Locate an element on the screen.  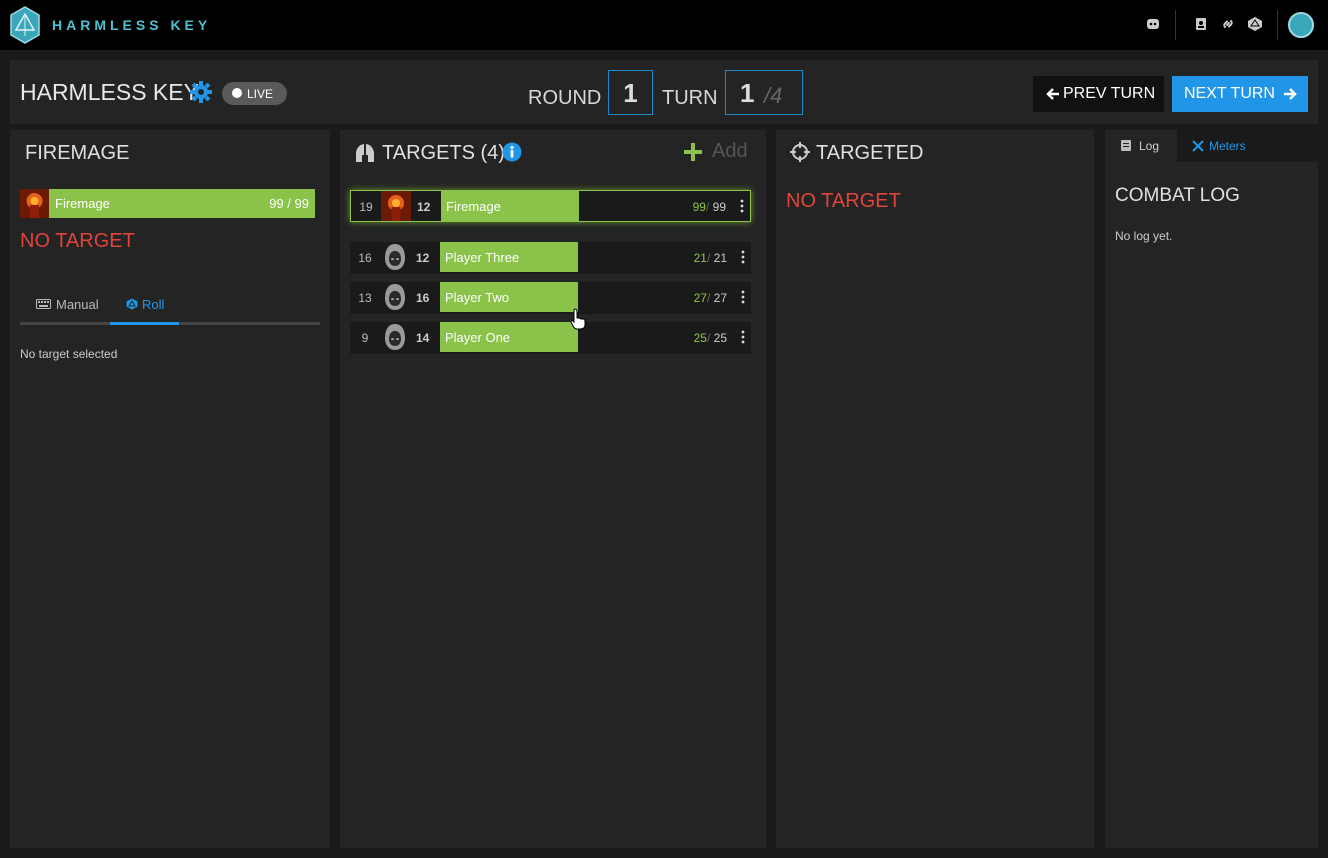
top-navbar: HARMLESS KEY is located at coordinates (664, 25).